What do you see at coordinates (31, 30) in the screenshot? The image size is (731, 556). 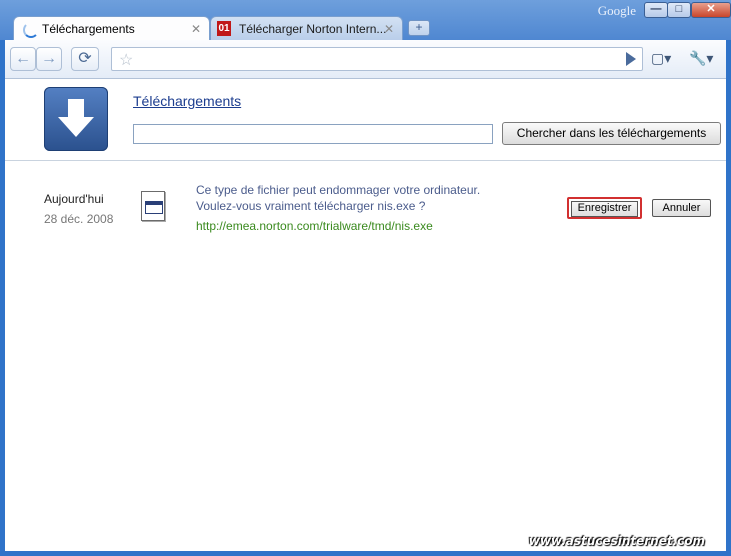 I see `loading-spinner-icon` at bounding box center [31, 30].